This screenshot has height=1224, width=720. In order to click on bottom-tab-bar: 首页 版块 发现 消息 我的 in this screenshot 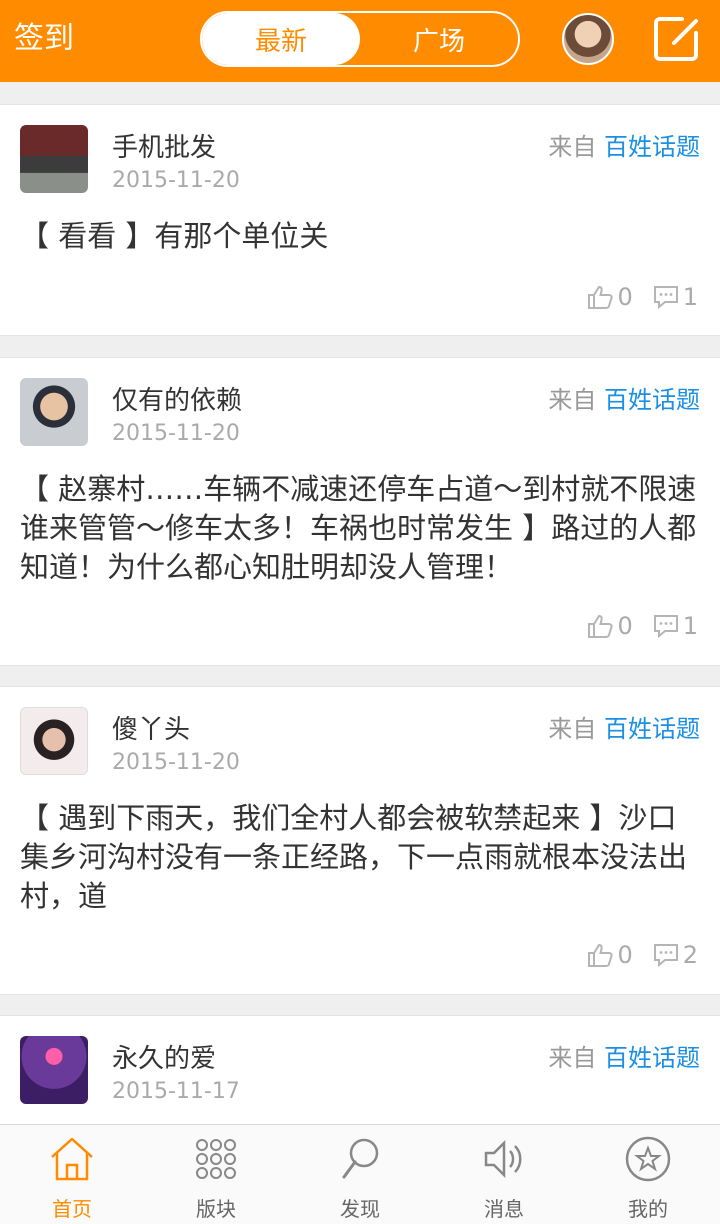, I will do `click(360, 1174)`.